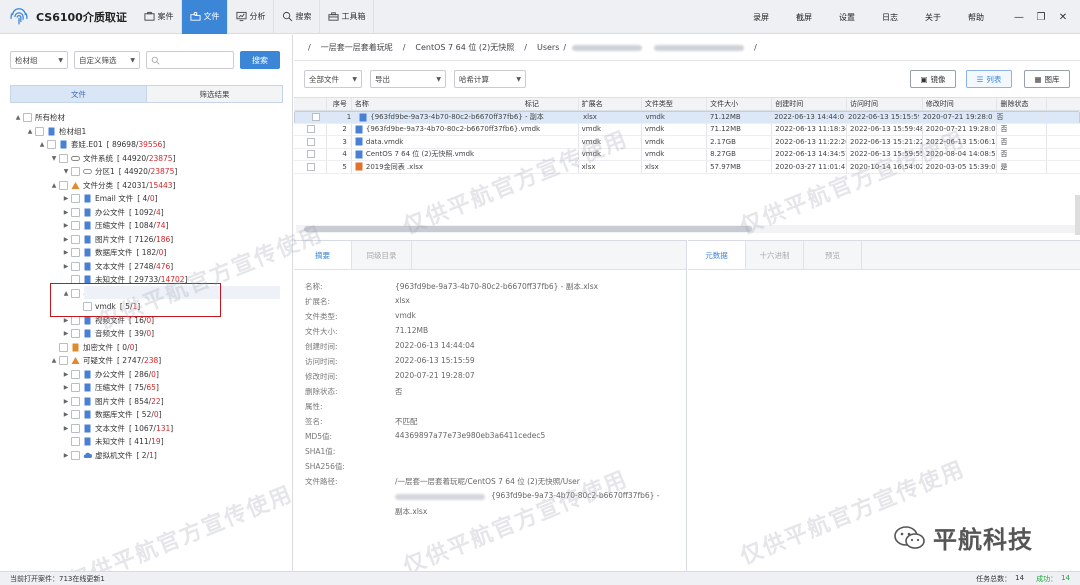 Image resolution: width=1080 pixels, height=585 pixels. What do you see at coordinates (960, 104) in the screenshot?
I see `col-modified: 修改时间` at bounding box center [960, 104].